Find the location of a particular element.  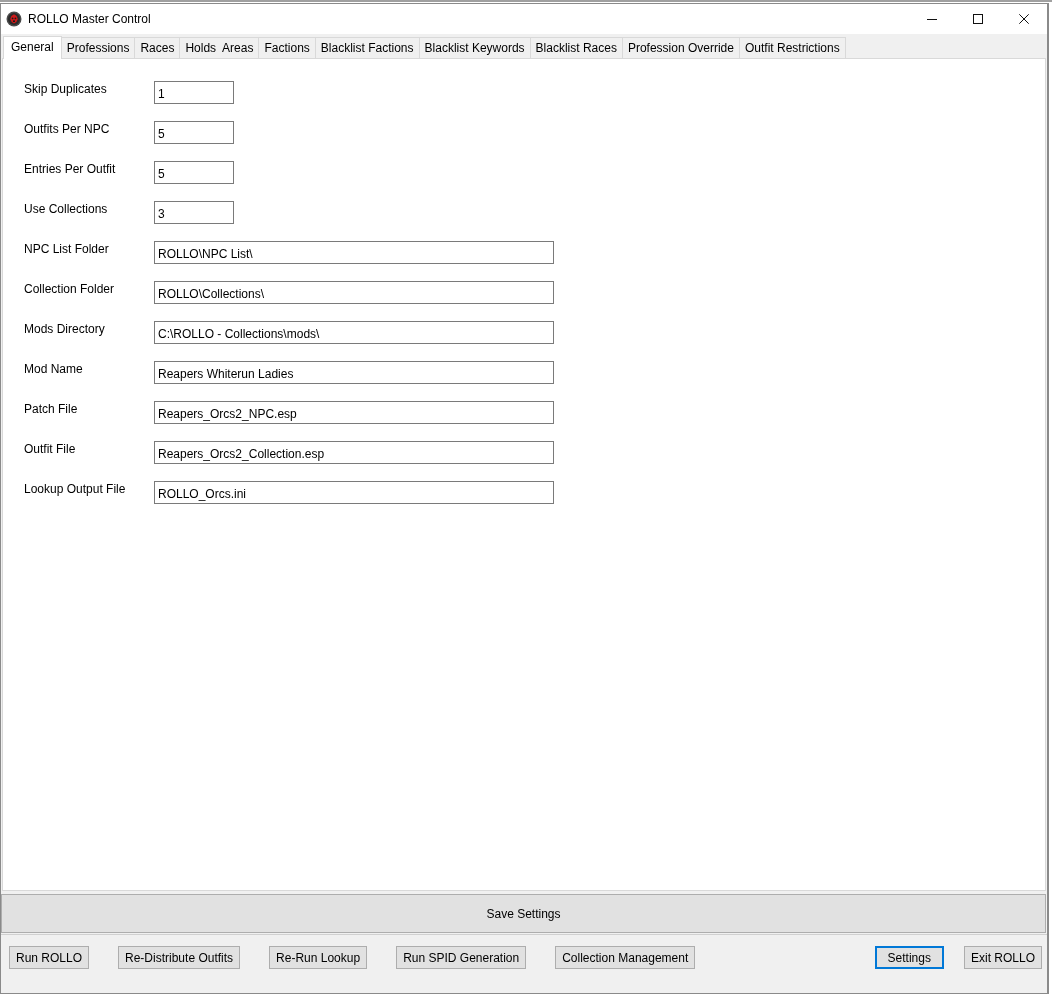

field-label: Patch File is located at coordinates (51, 409).